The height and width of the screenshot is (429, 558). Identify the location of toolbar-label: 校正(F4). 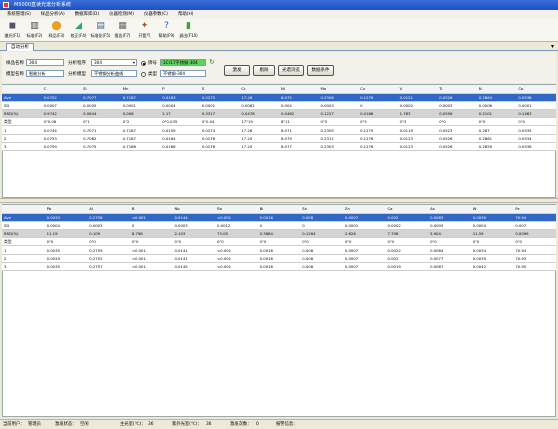
(78, 35).